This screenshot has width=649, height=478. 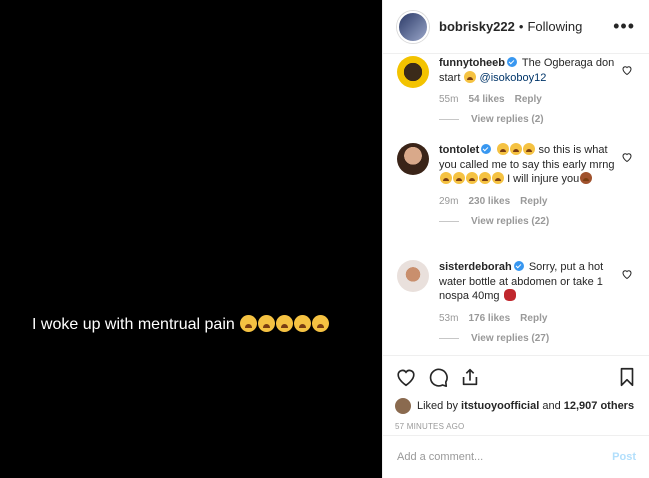 I want to click on action-icons, so click(x=516, y=377).